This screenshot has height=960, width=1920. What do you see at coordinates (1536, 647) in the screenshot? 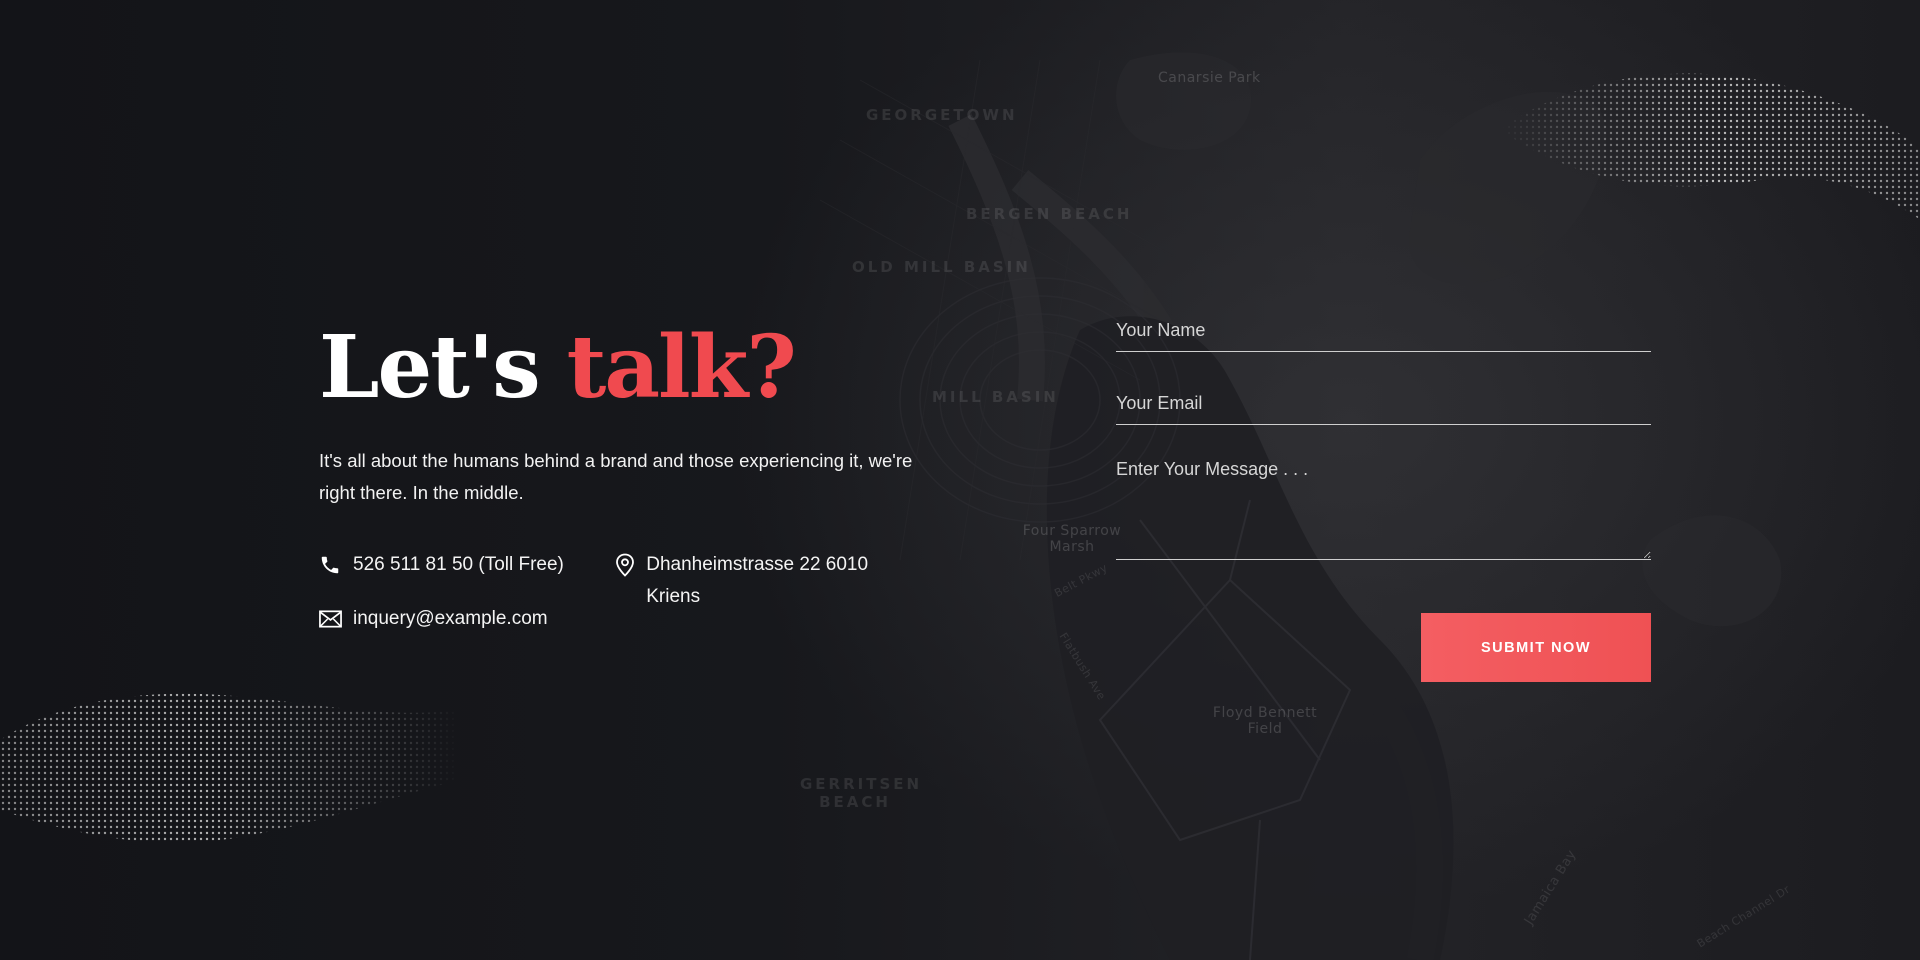
I see `submit-button: SUBMIT NOW` at bounding box center [1536, 647].